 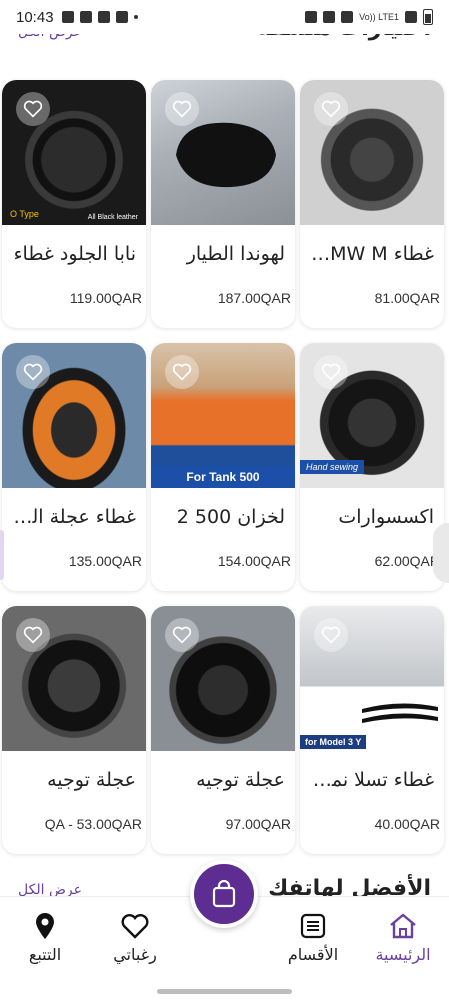 I want to click on product-card: غطاء عجلة القيادة 135.00QAR, so click(x=74, y=467).